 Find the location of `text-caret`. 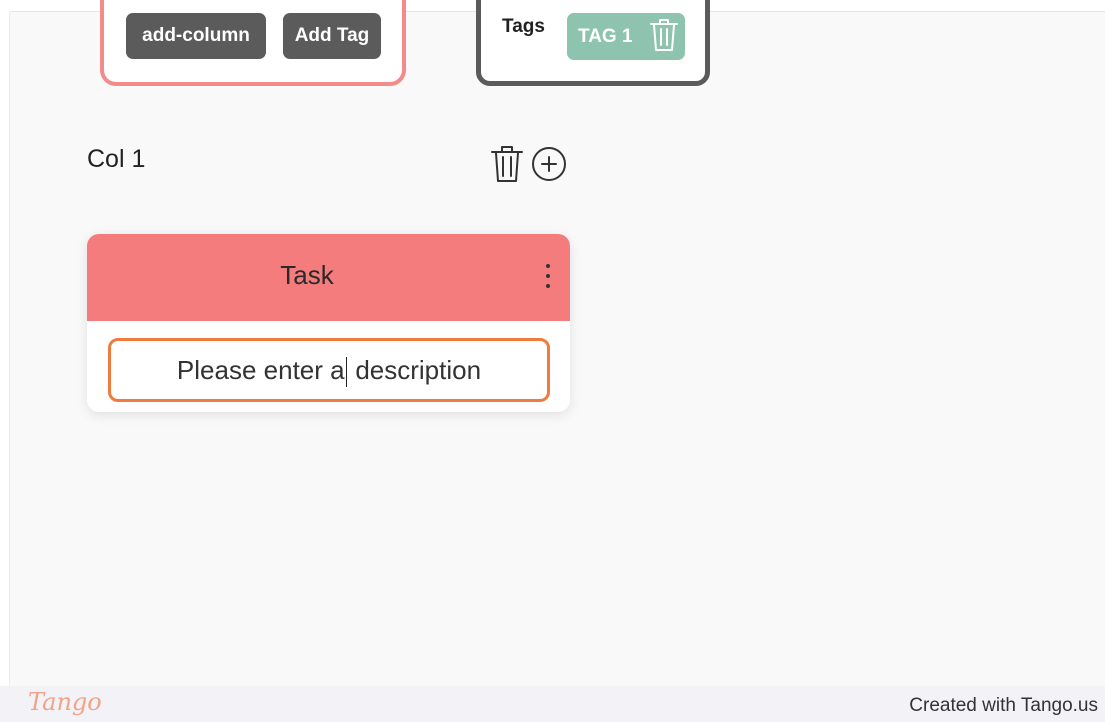

text-caret is located at coordinates (346, 372).